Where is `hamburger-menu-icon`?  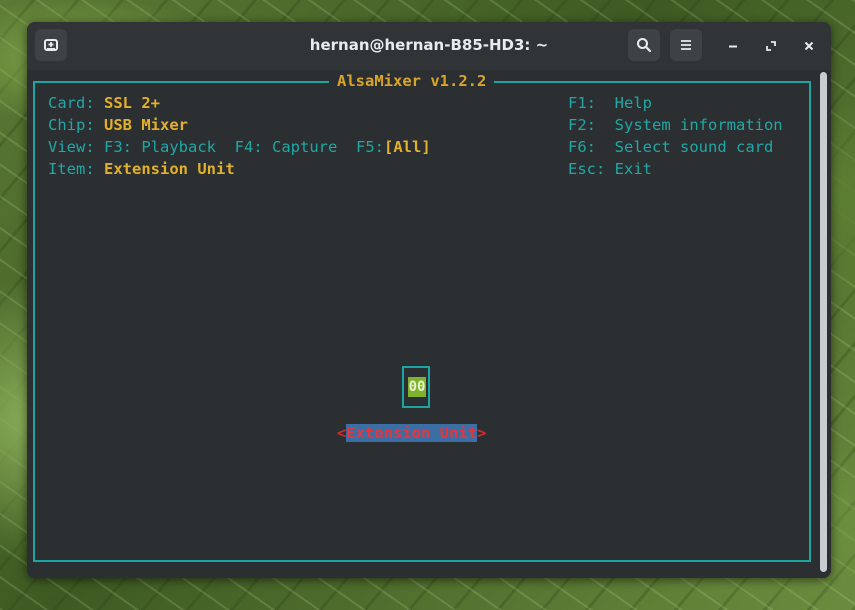
hamburger-menu-icon is located at coordinates (686, 45).